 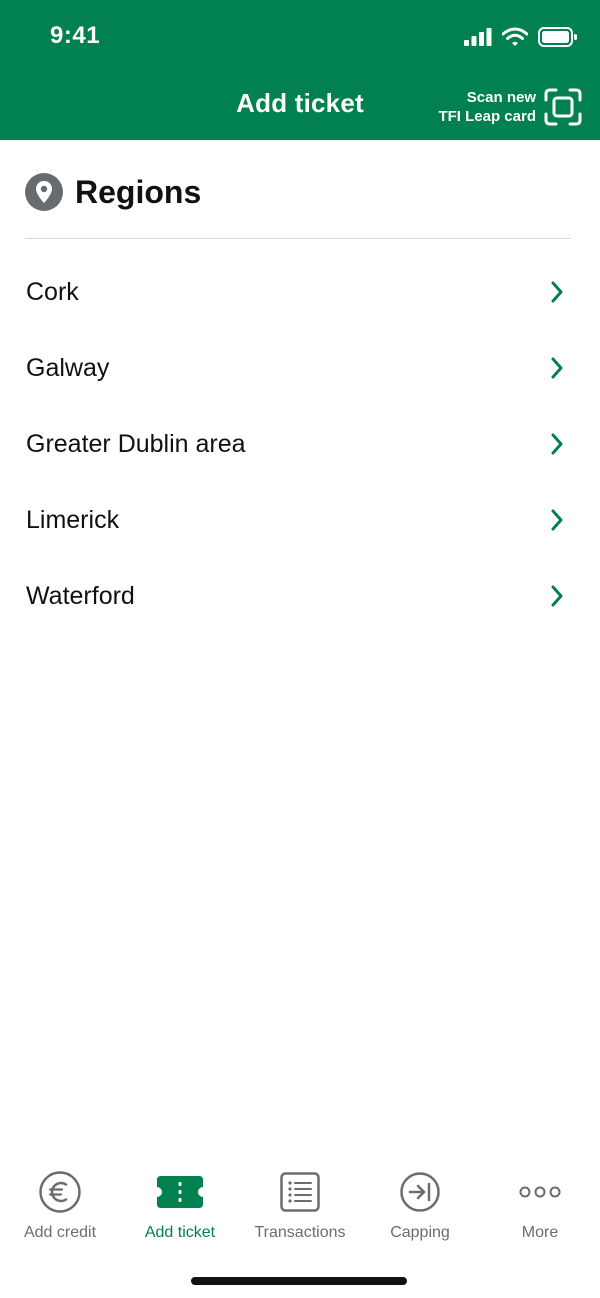 I want to click on tab-transactions: Transactions, so click(x=300, y=1215).